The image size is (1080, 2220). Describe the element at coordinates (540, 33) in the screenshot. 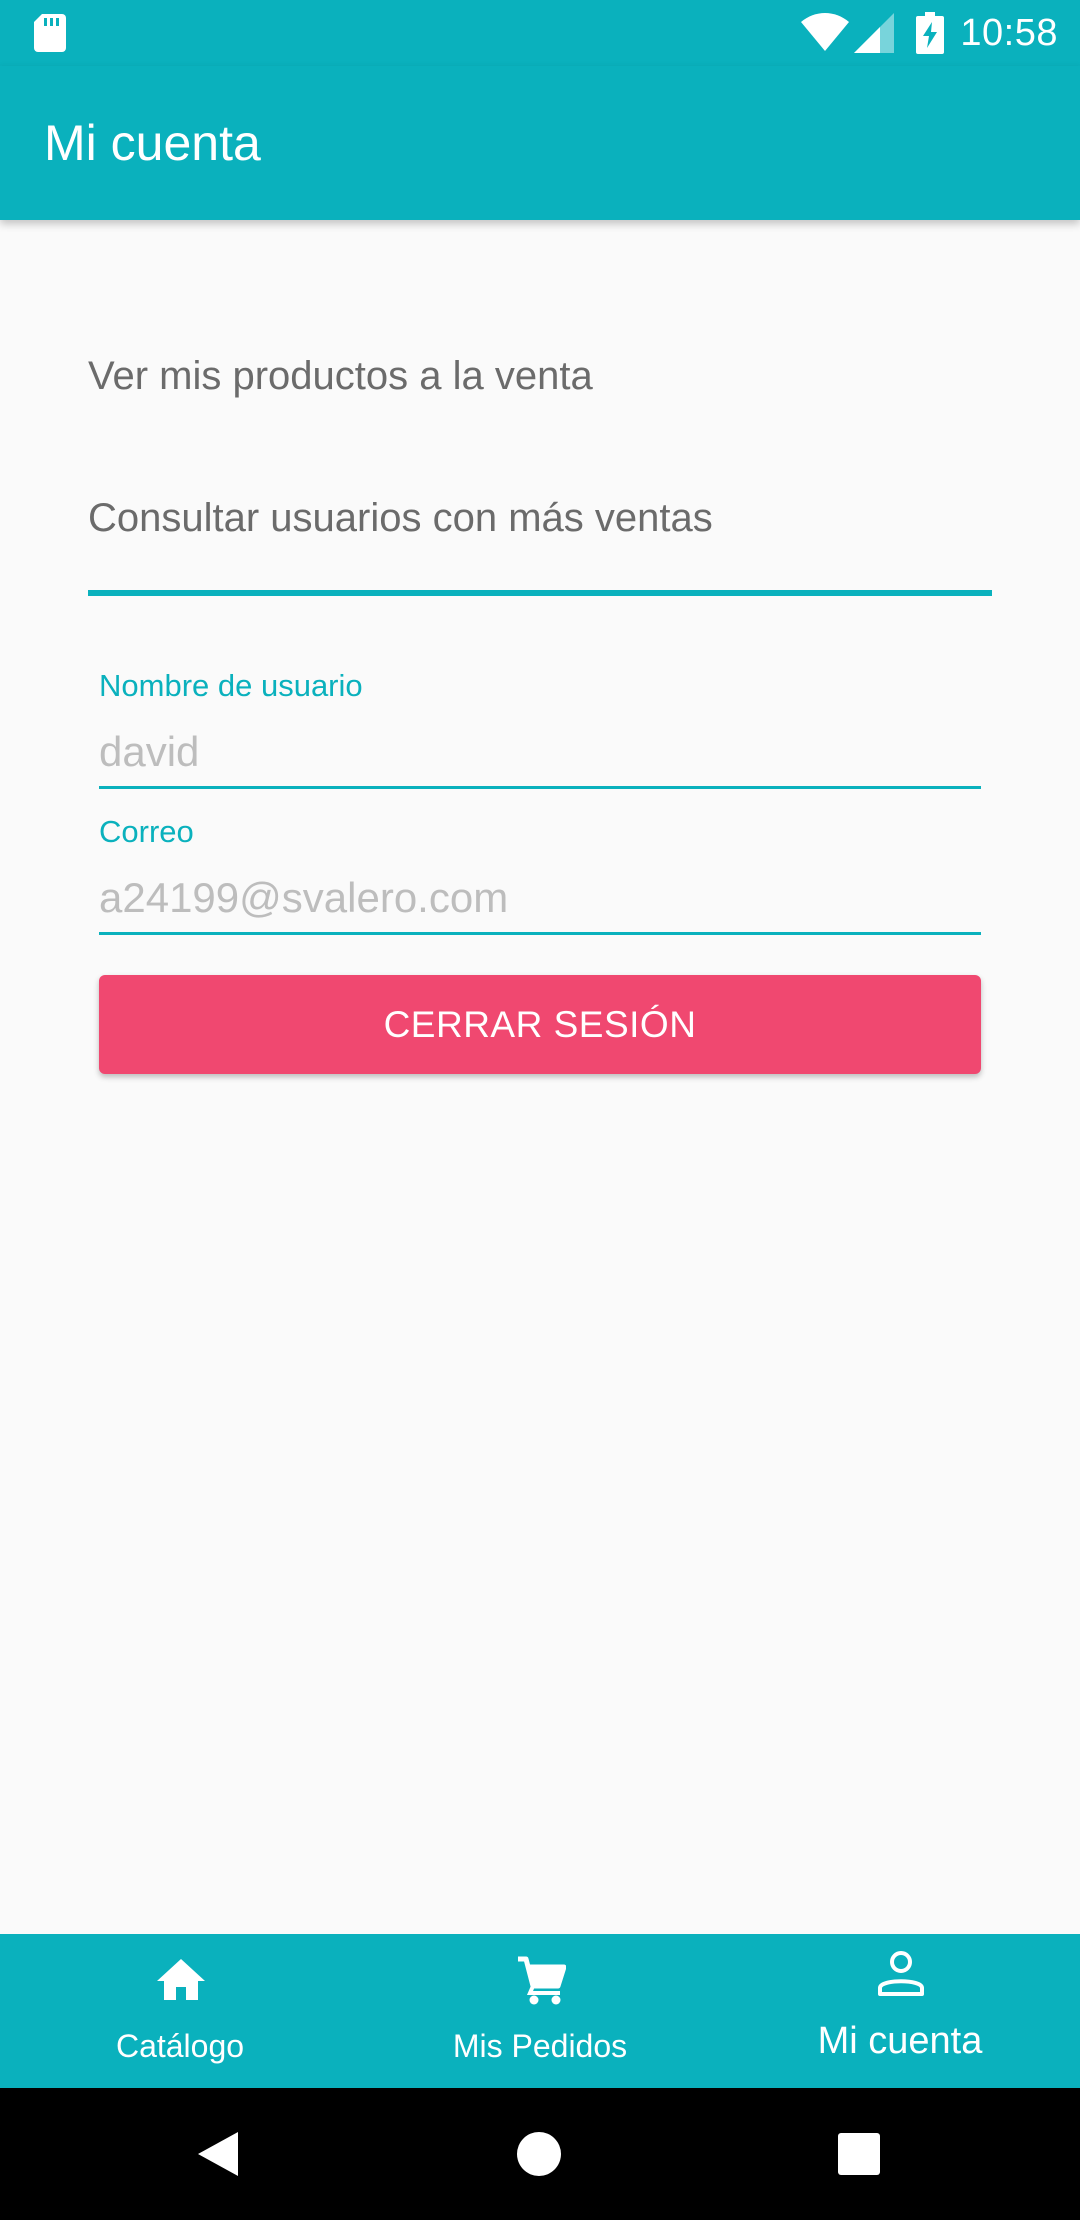

I see `status-bar: 10:58` at that location.